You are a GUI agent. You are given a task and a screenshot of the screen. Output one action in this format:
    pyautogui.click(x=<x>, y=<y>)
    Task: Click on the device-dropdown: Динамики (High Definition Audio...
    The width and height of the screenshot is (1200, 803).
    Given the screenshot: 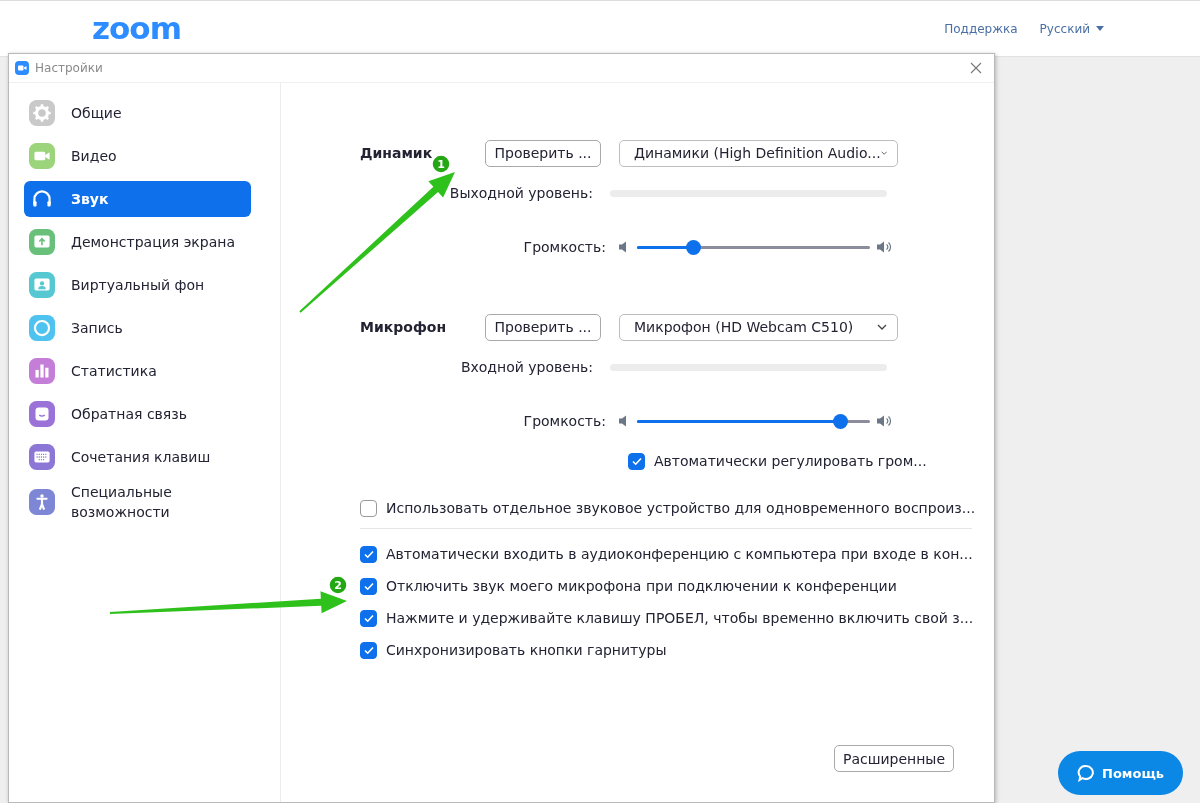 What is the action you would take?
    pyautogui.click(x=758, y=153)
    